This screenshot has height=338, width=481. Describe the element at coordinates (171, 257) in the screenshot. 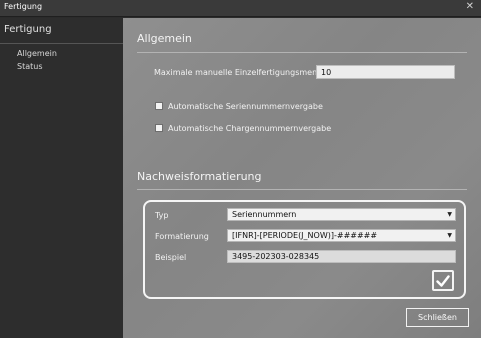

I see `example-label: Beispiel` at that location.